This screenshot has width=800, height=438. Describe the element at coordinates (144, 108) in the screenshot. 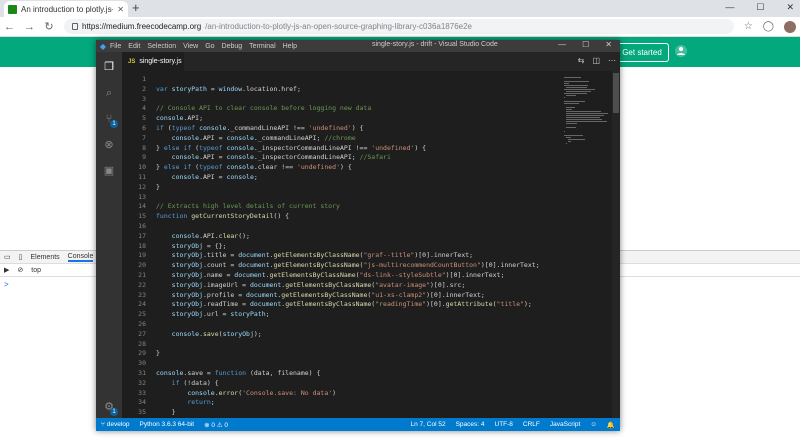

I see `line-number: 4` at that location.